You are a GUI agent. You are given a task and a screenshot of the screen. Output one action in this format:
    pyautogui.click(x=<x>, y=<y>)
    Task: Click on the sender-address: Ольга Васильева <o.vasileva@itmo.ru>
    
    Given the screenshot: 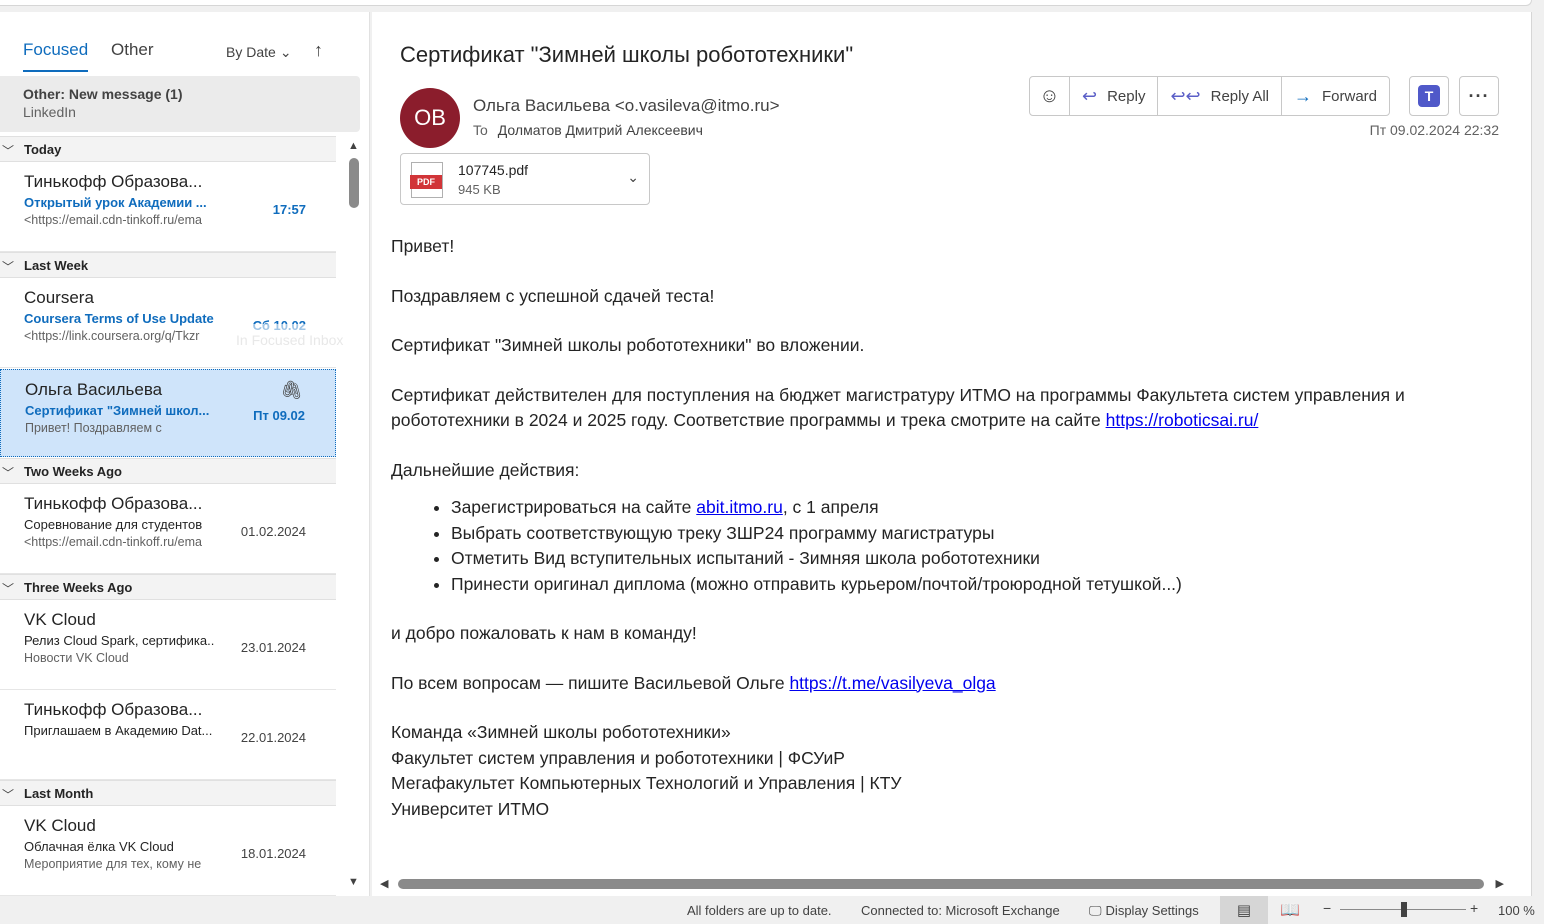 What is the action you would take?
    pyautogui.click(x=626, y=106)
    